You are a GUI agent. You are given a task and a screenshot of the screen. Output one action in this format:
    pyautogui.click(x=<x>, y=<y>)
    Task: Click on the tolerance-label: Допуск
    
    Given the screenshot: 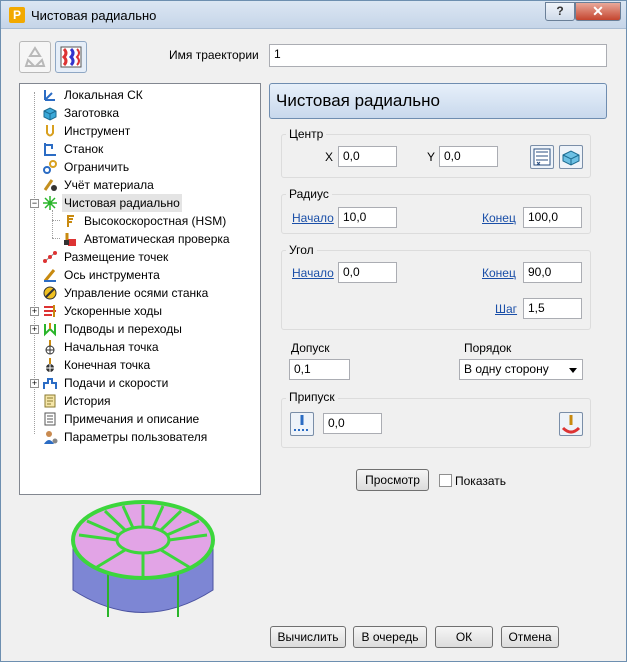 What is the action you would take?
    pyautogui.click(x=310, y=348)
    